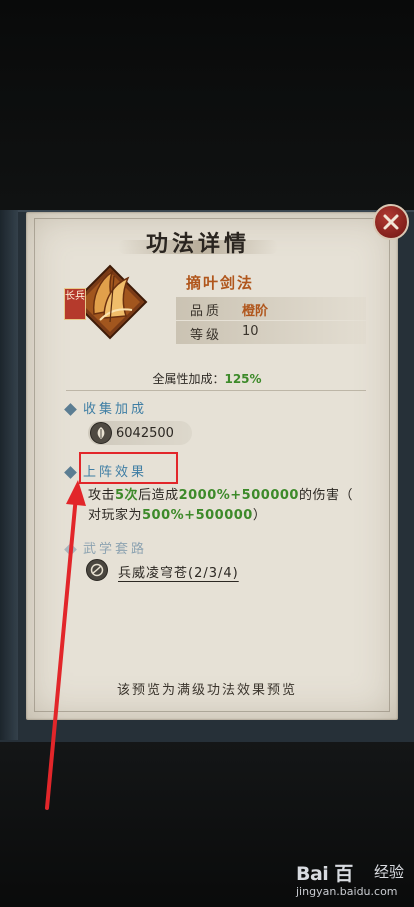 This screenshot has height=907, width=414. What do you see at coordinates (389, 872) in the screenshot?
I see `watermark-text: 经验` at bounding box center [389, 872].